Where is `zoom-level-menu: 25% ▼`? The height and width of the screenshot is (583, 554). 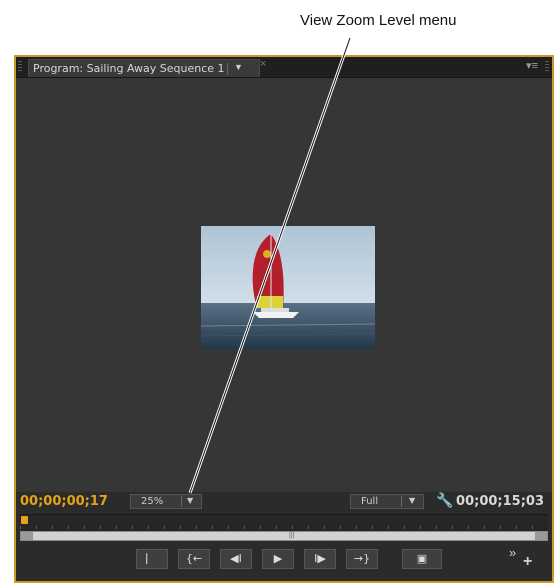
zoom-level-menu: 25% ▼ is located at coordinates (166, 501).